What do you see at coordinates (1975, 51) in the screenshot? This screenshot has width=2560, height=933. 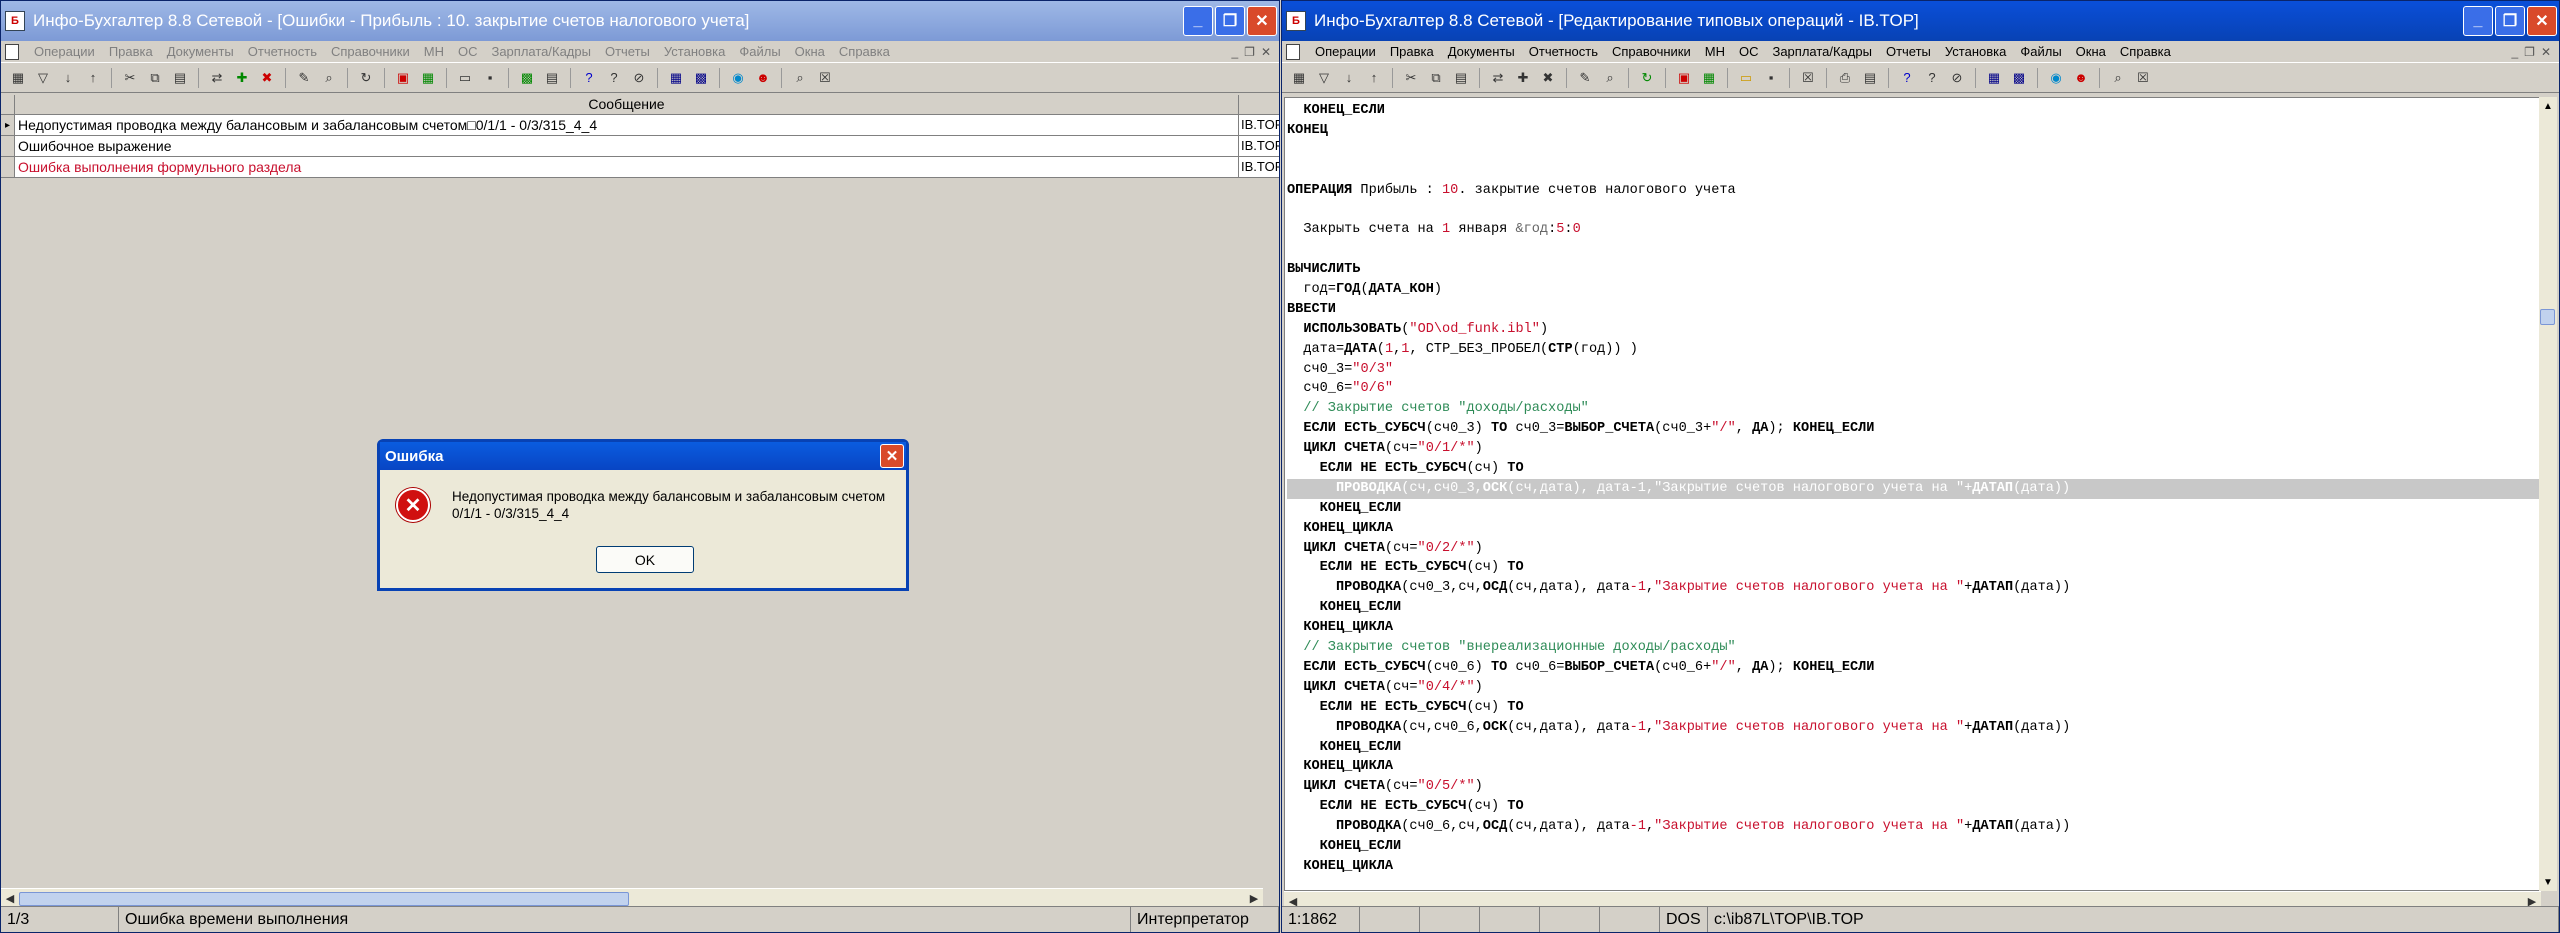 I see `menu-setup: Установка` at bounding box center [1975, 51].